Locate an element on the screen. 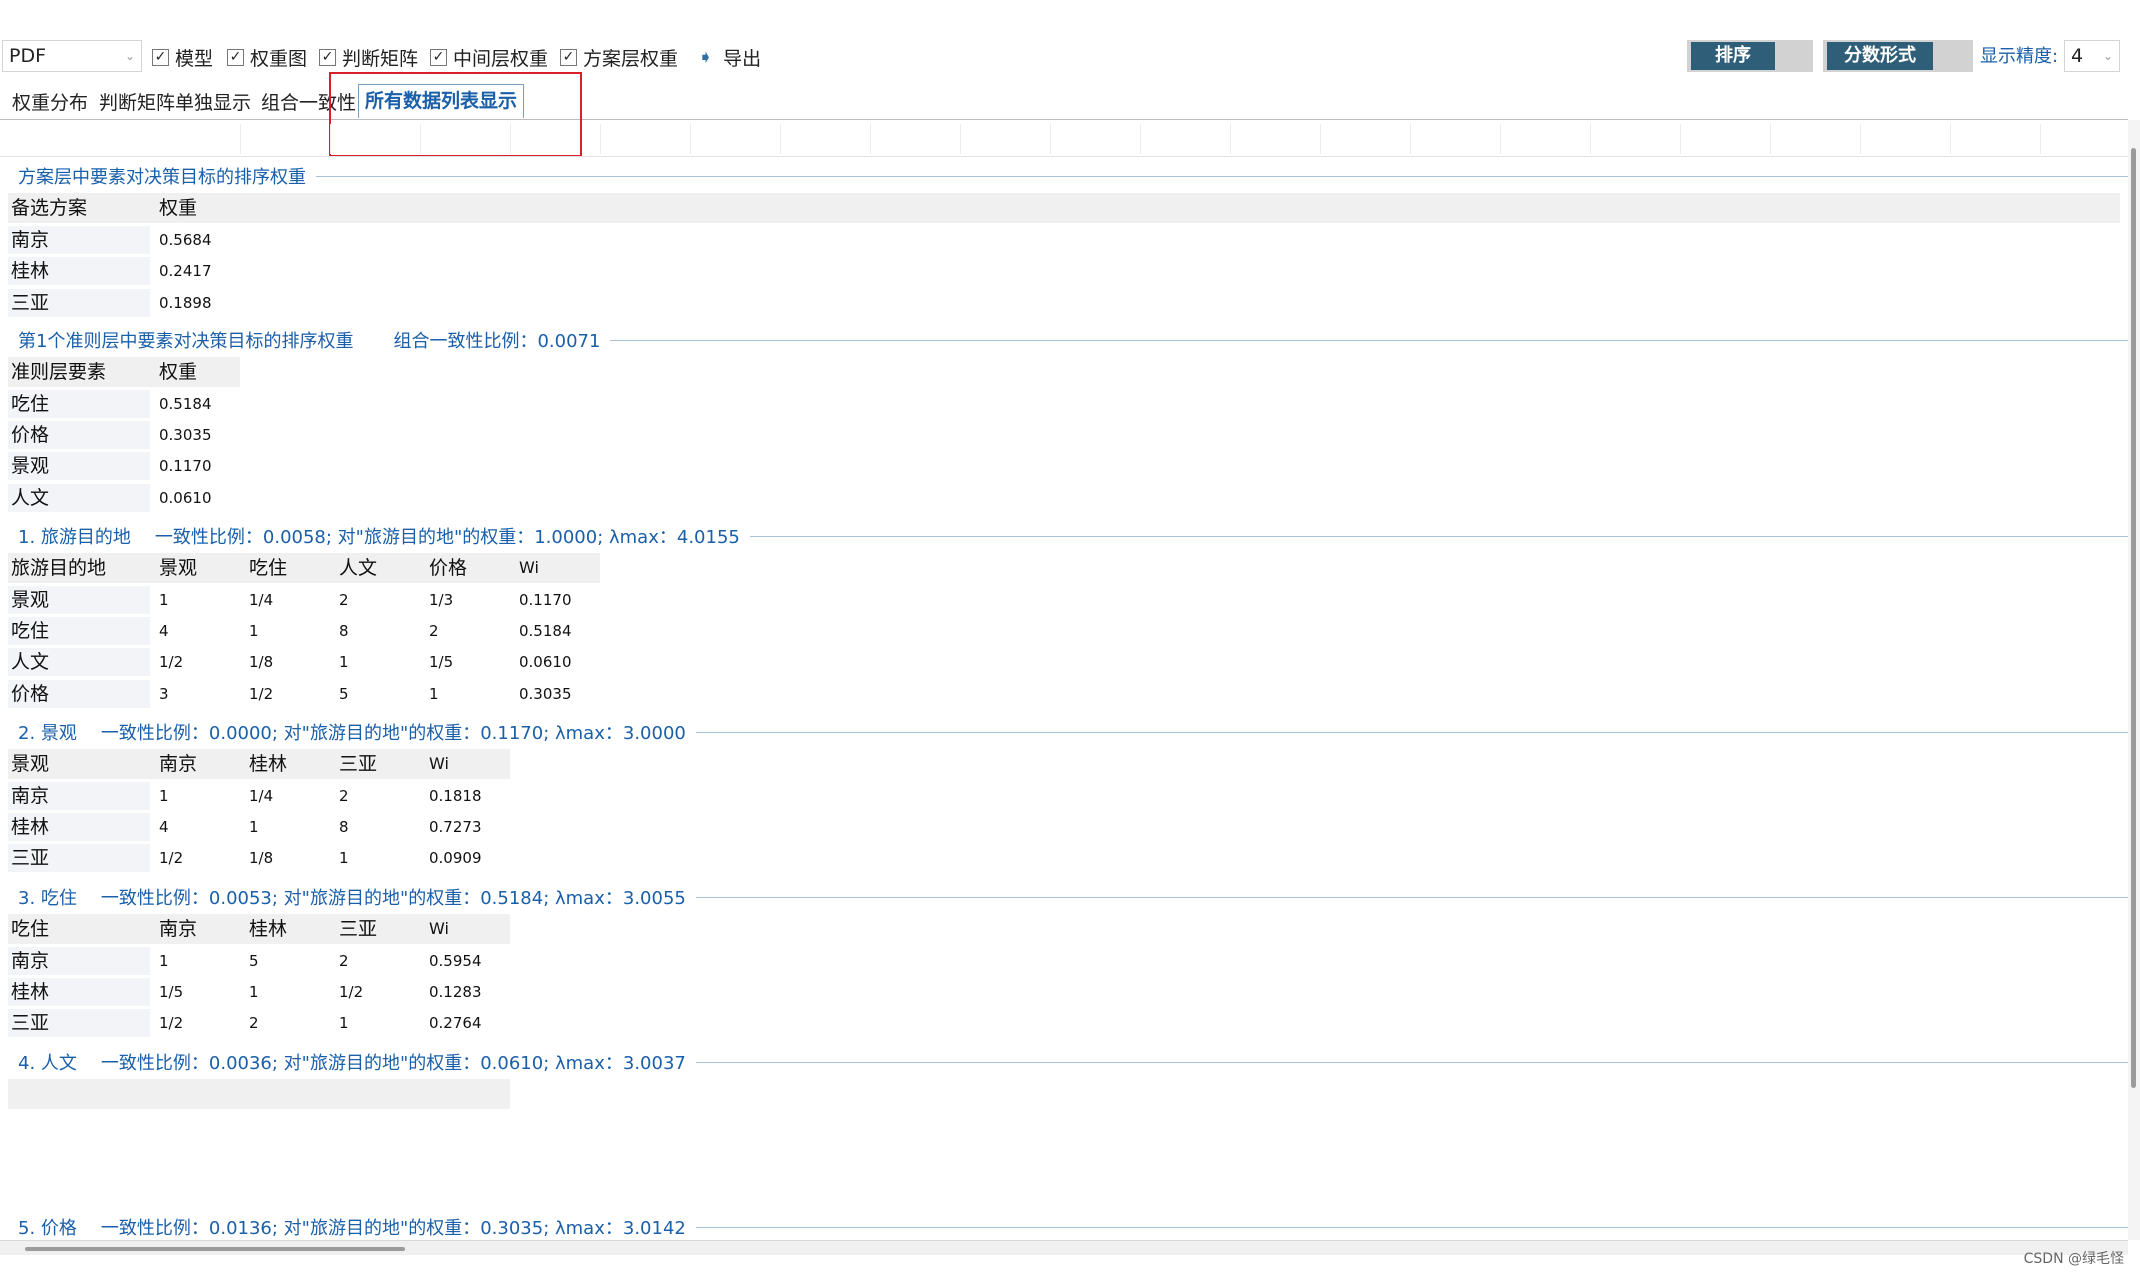 The width and height of the screenshot is (2140, 1273). precision-select: 4 ⌄ is located at coordinates (2092, 56).